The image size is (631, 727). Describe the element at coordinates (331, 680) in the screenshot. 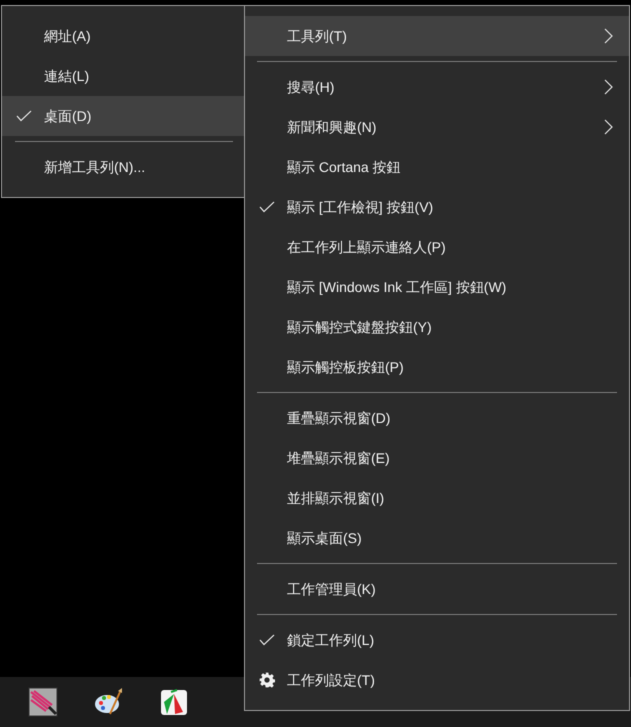

I see `menu-item-label: 工作列設定(T)` at that location.